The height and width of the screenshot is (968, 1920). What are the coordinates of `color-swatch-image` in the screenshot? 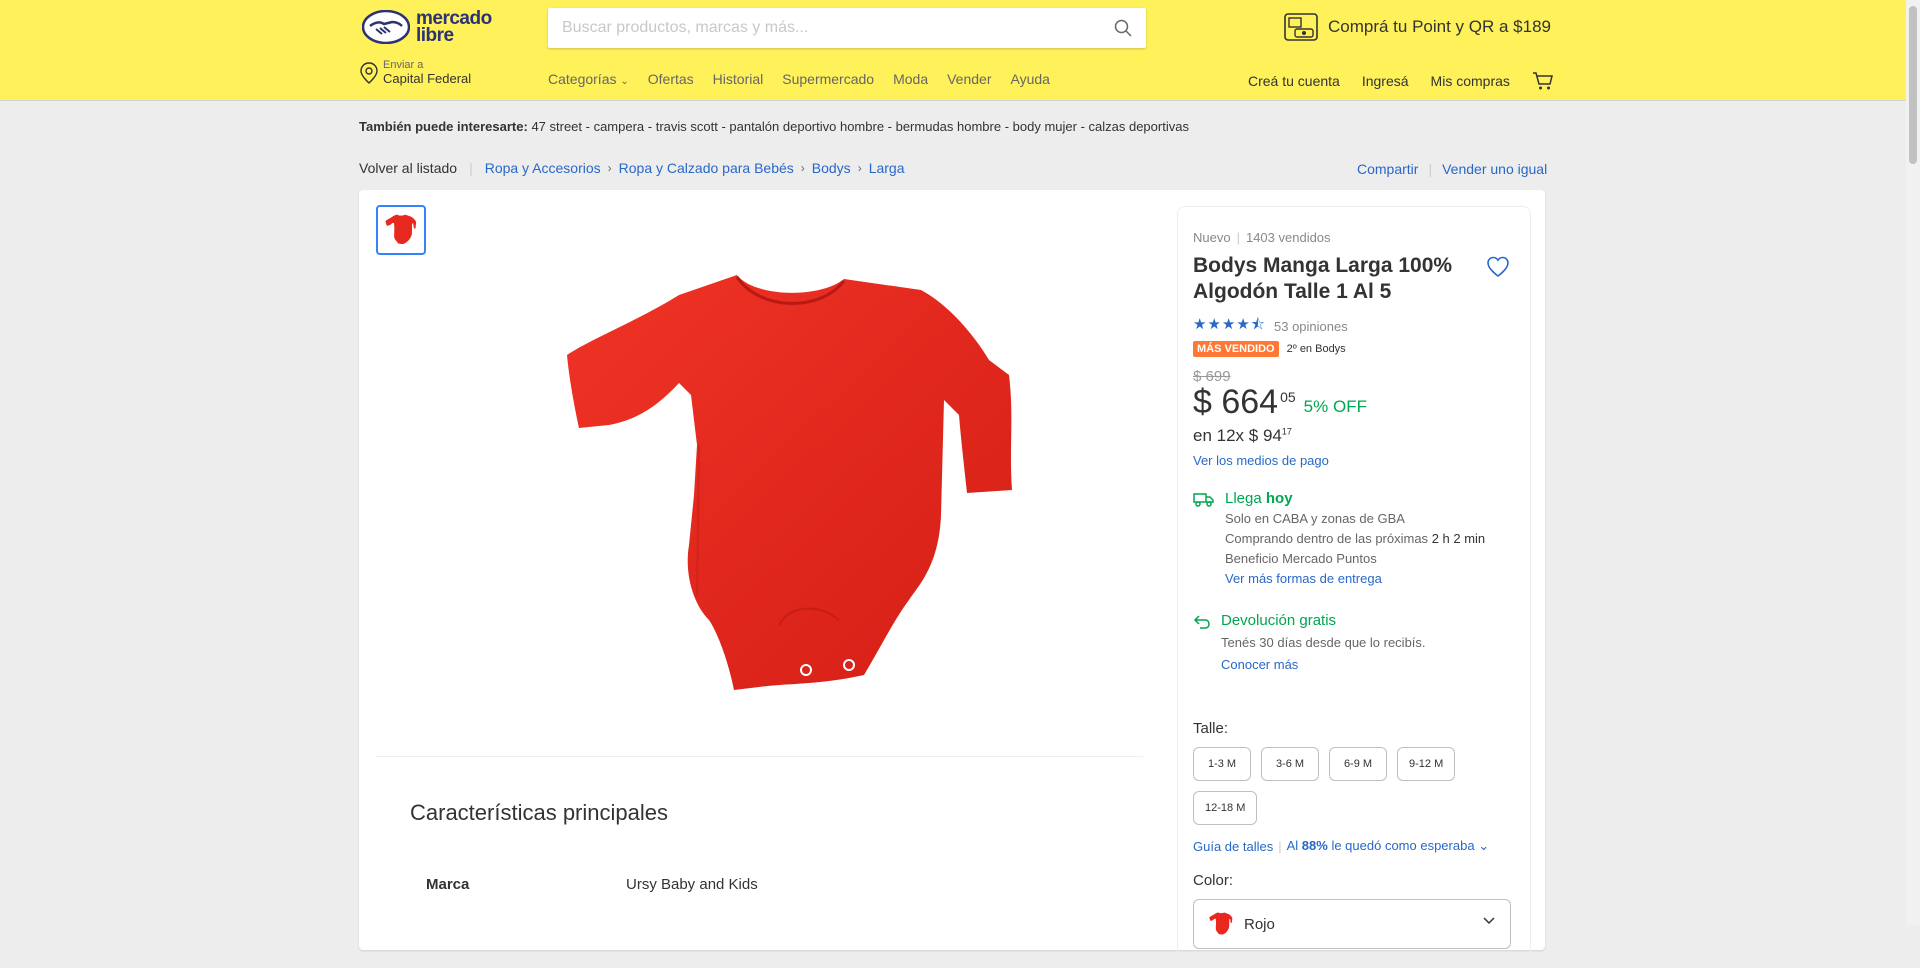 It's located at (1221, 923).